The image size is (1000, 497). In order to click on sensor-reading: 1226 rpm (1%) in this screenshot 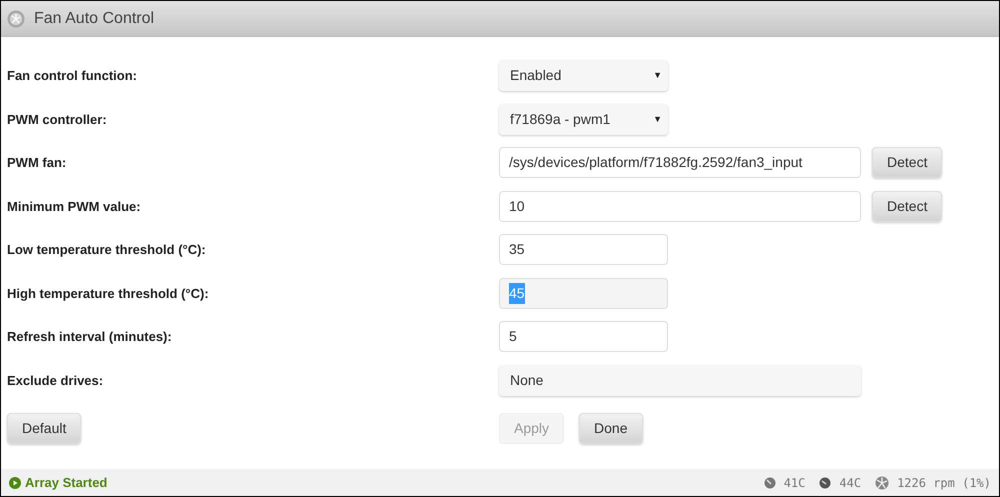, I will do `click(944, 483)`.